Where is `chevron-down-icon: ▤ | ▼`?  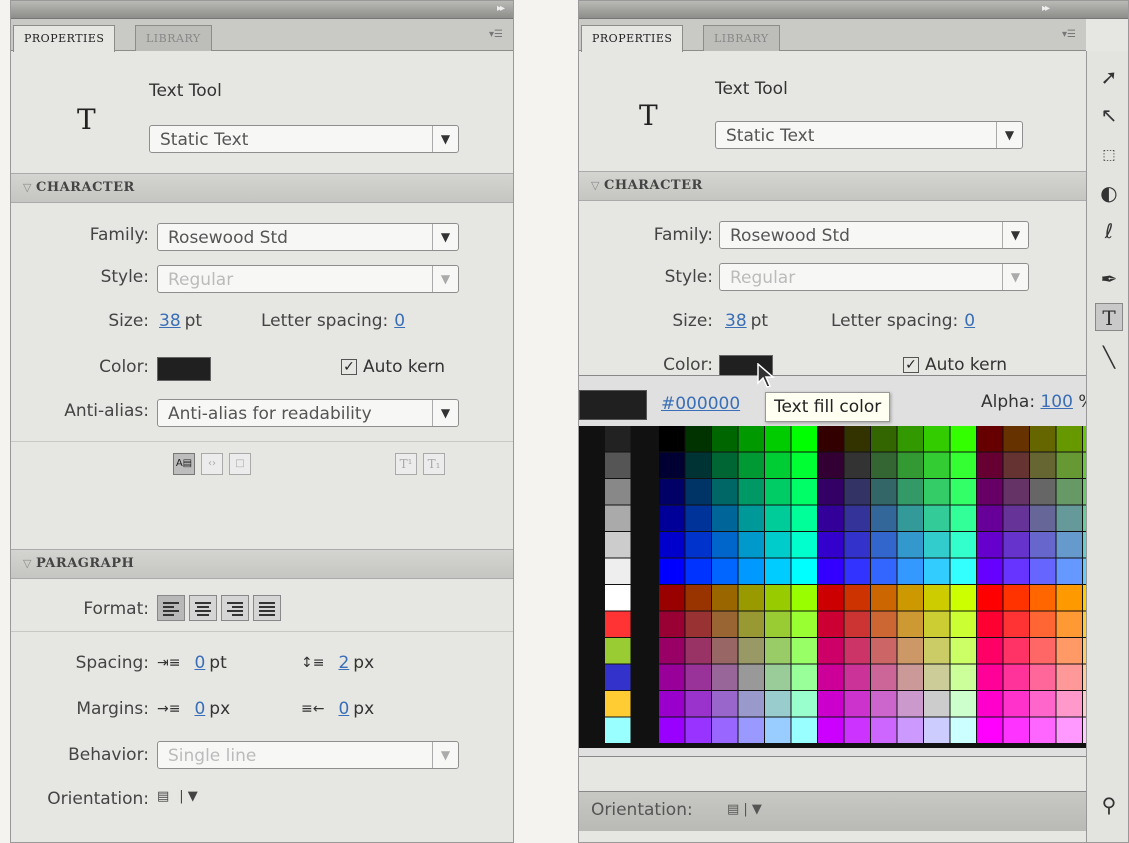 chevron-down-icon: ▤ | ▼ is located at coordinates (744, 809).